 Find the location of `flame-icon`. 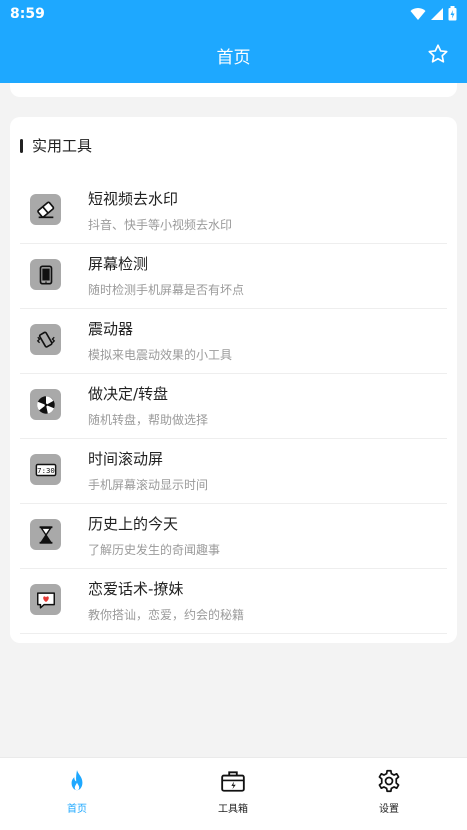

flame-icon is located at coordinates (77, 780).